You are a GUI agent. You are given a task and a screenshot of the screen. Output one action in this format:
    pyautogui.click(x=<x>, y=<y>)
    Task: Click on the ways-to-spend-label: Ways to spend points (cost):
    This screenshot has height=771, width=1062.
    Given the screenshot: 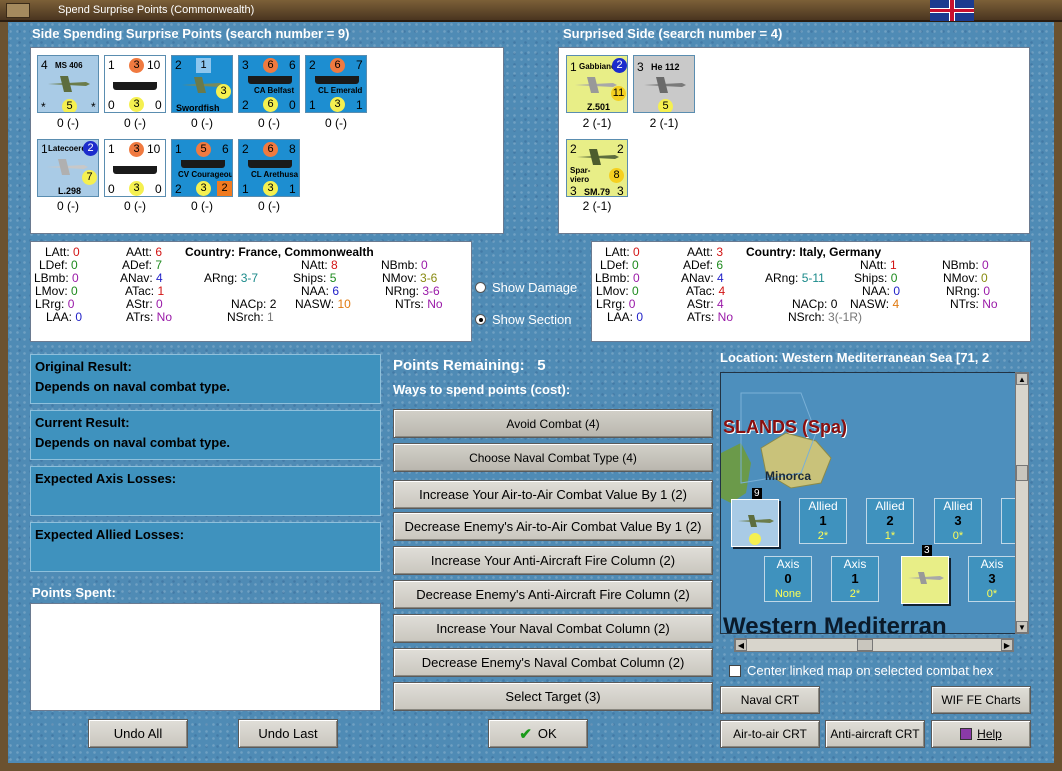 What is the action you would take?
    pyautogui.click(x=482, y=389)
    